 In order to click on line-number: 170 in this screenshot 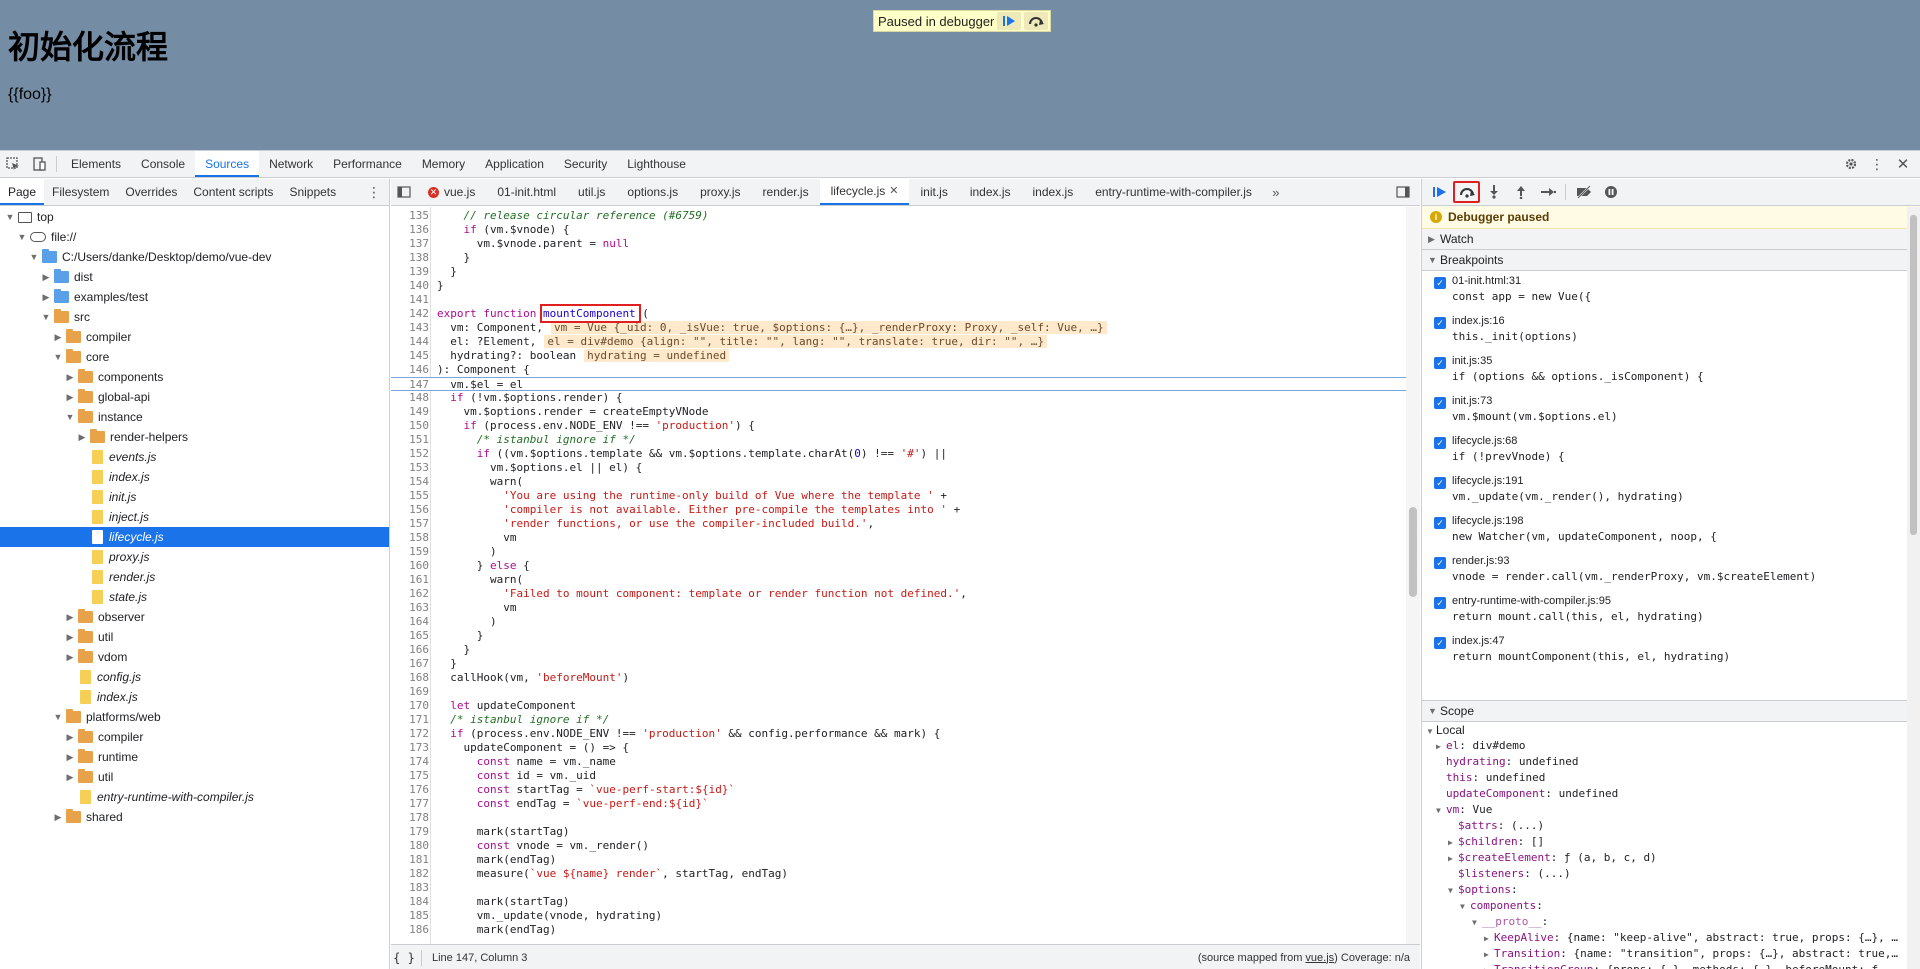, I will do `click(410, 706)`.